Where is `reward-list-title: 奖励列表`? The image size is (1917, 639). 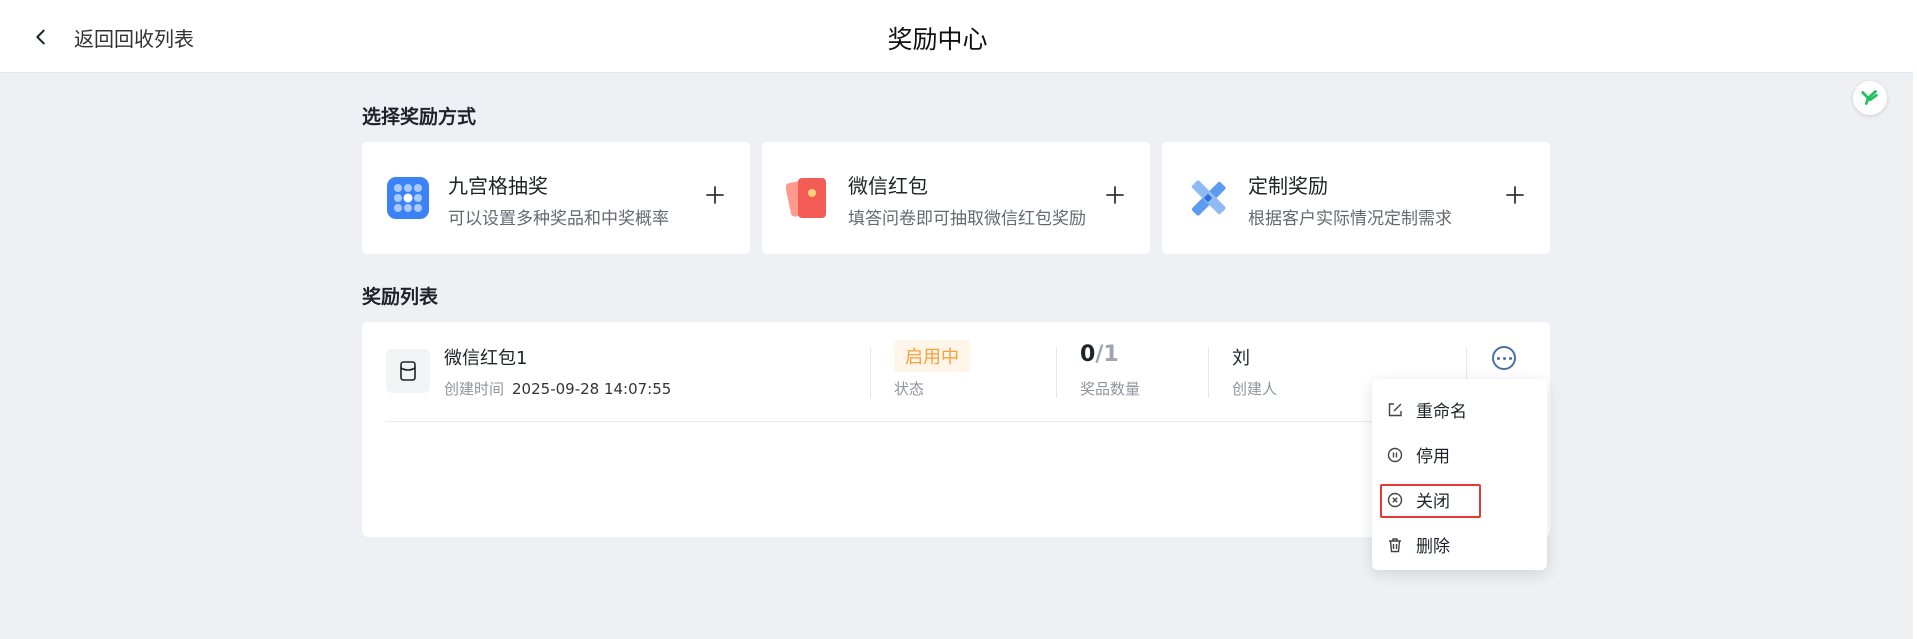
reward-list-title: 奖励列表 is located at coordinates (400, 297).